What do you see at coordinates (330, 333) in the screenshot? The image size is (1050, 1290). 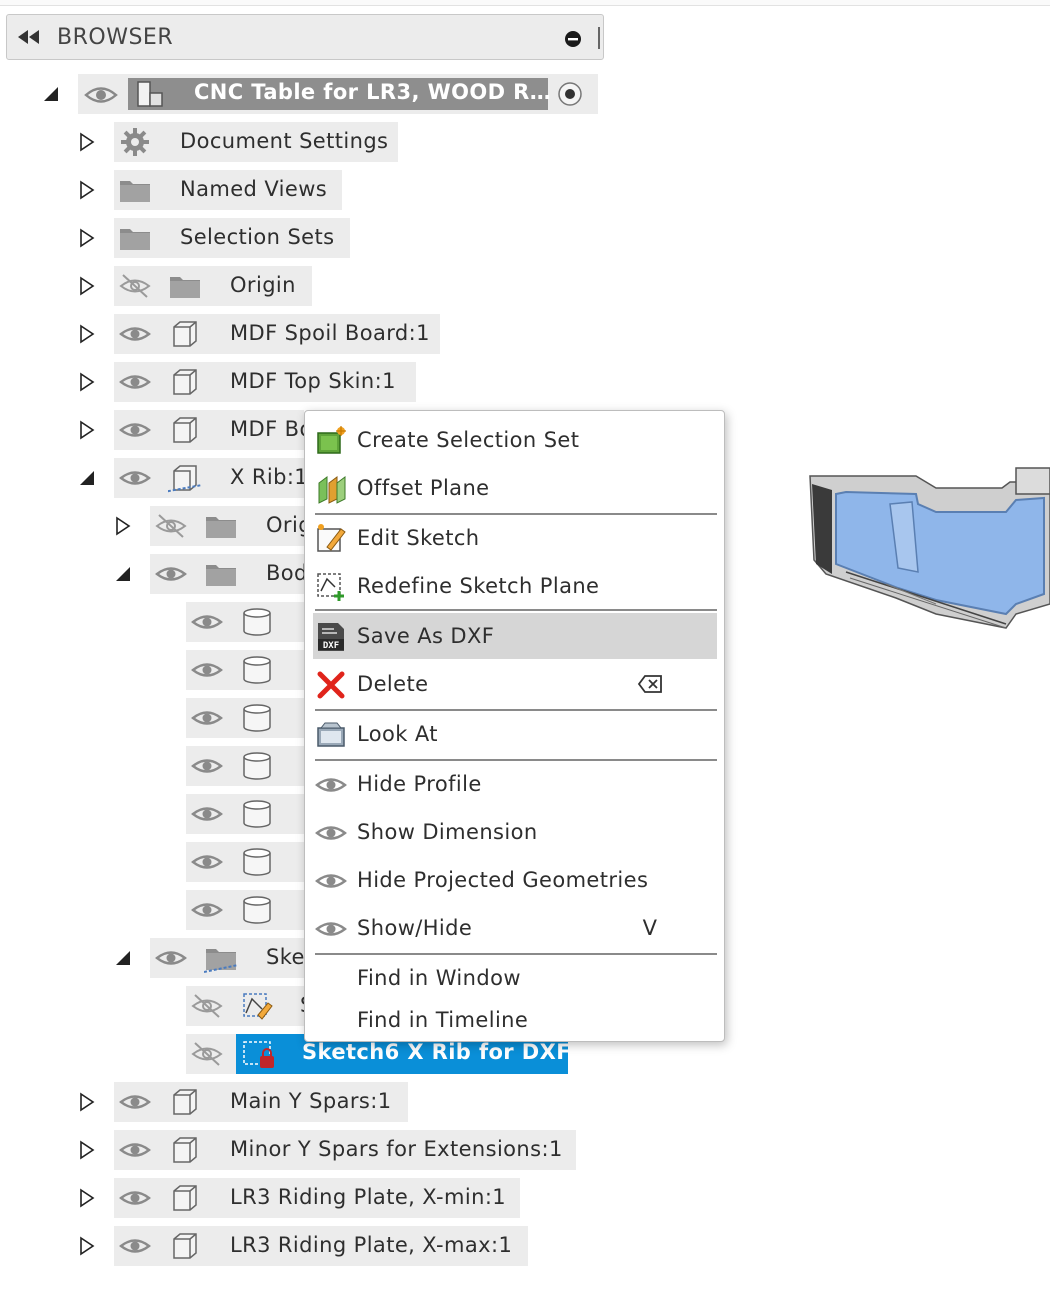 I see `tree-row-label: MDF Spoil Board:1` at bounding box center [330, 333].